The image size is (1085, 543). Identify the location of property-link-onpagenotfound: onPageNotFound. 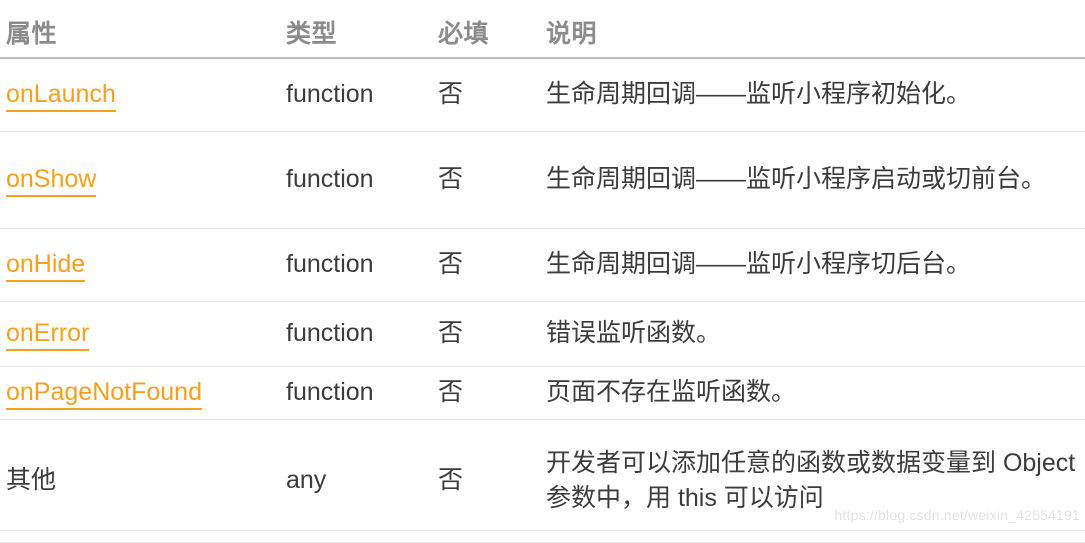
(104, 394).